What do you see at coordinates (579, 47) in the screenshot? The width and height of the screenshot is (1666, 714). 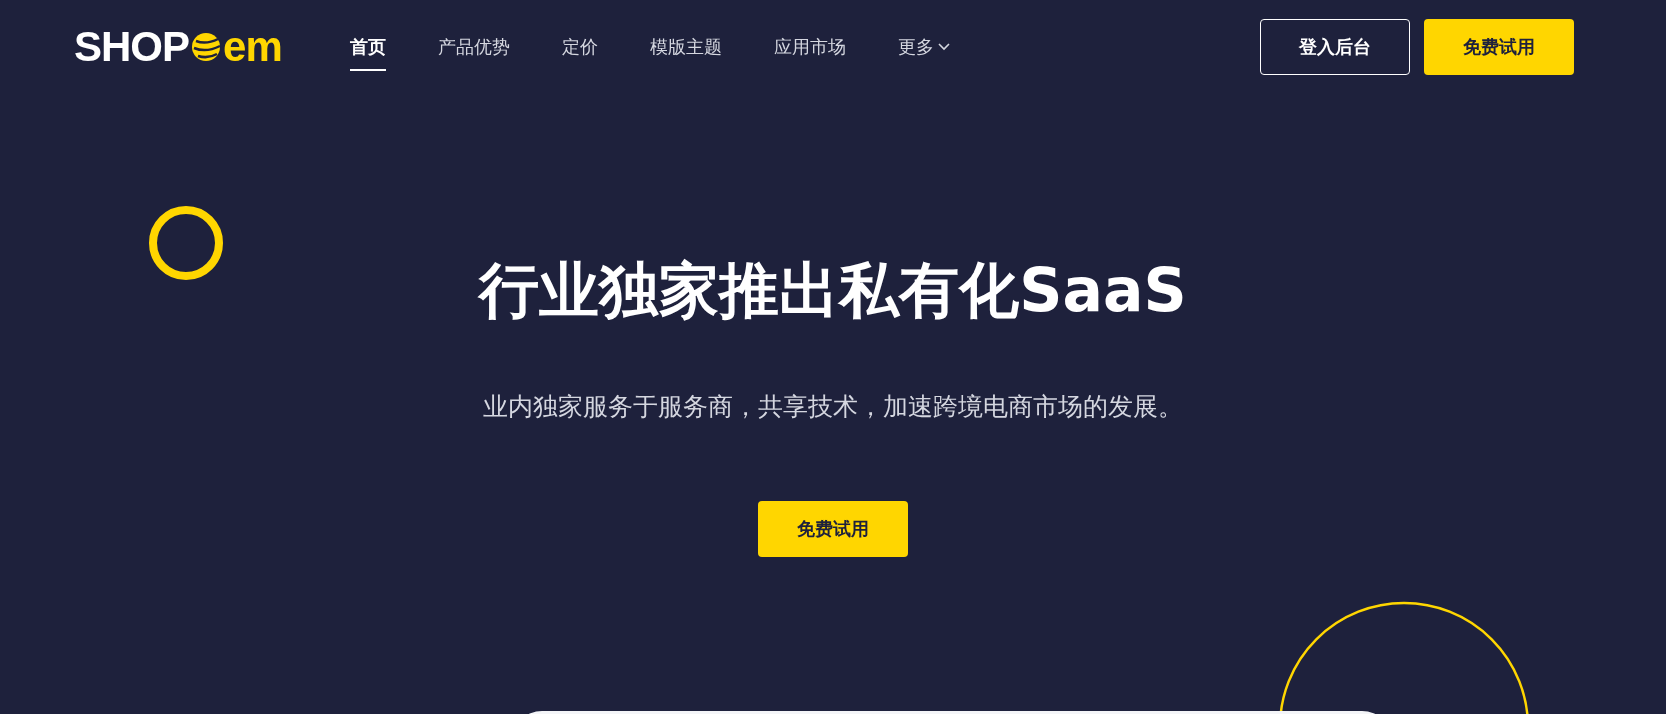 I see `nav-link: 定价` at bounding box center [579, 47].